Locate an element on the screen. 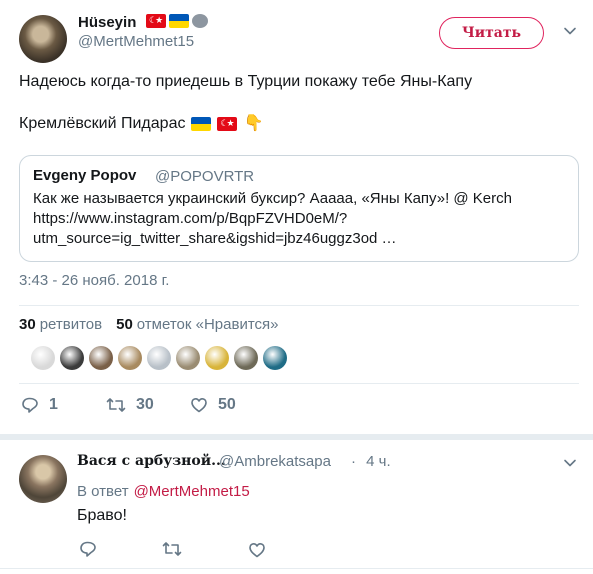 This screenshot has width=593, height=574. tweet-text-line2: Кремлёвский Пидарас 👇 is located at coordinates (141, 124).